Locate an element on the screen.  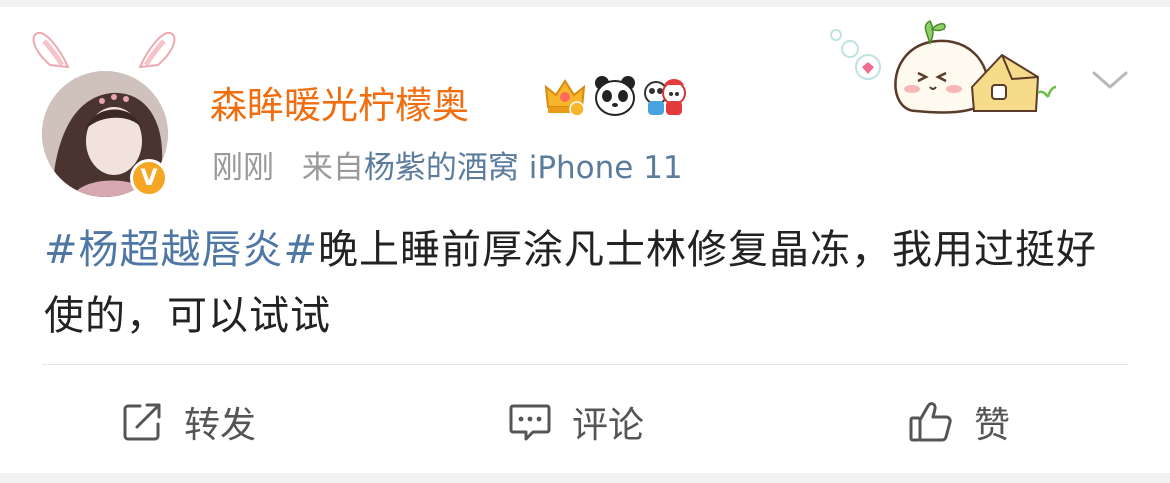
repost-button: 转发 is located at coordinates (189, 422).